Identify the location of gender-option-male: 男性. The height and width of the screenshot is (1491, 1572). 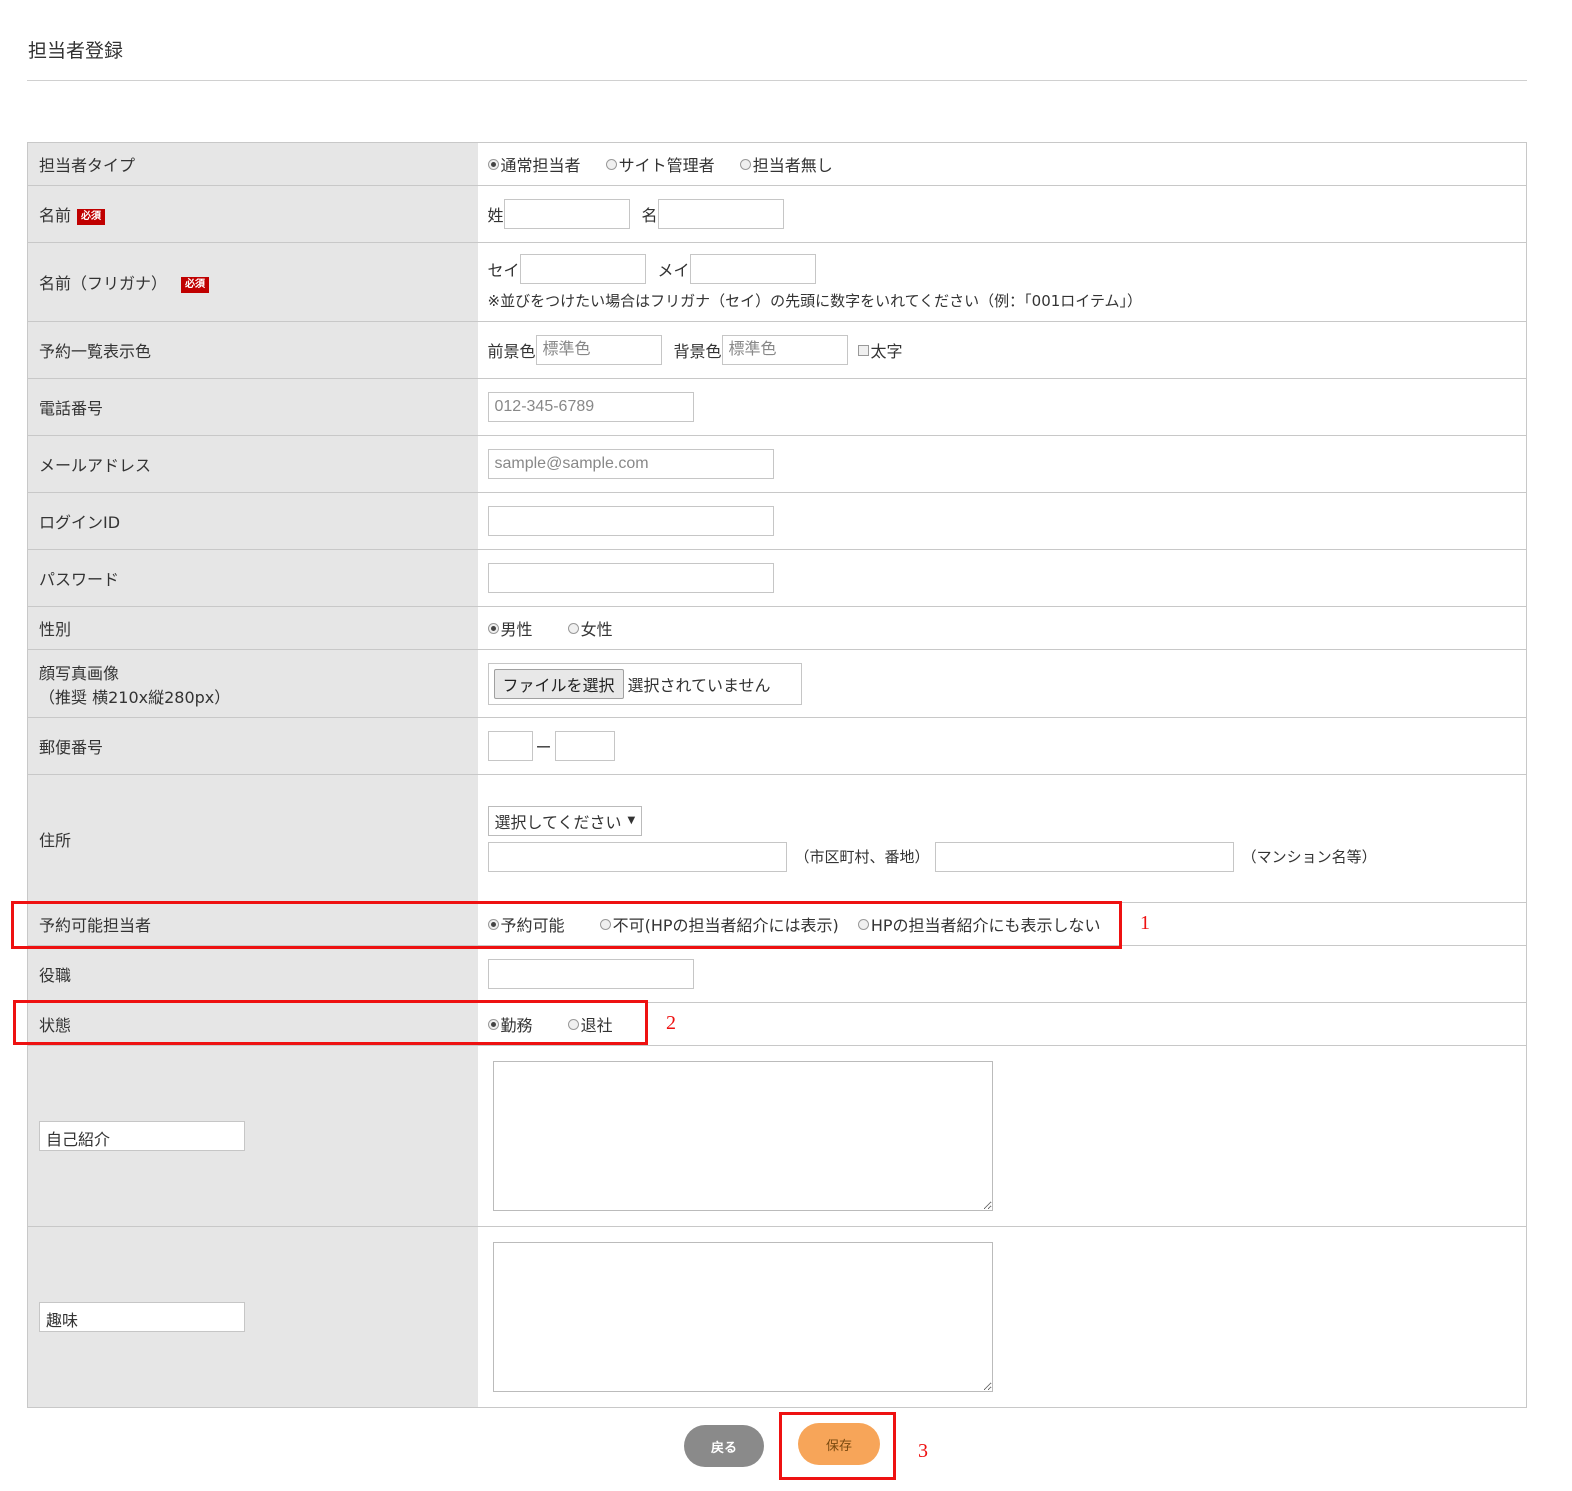
(510, 628).